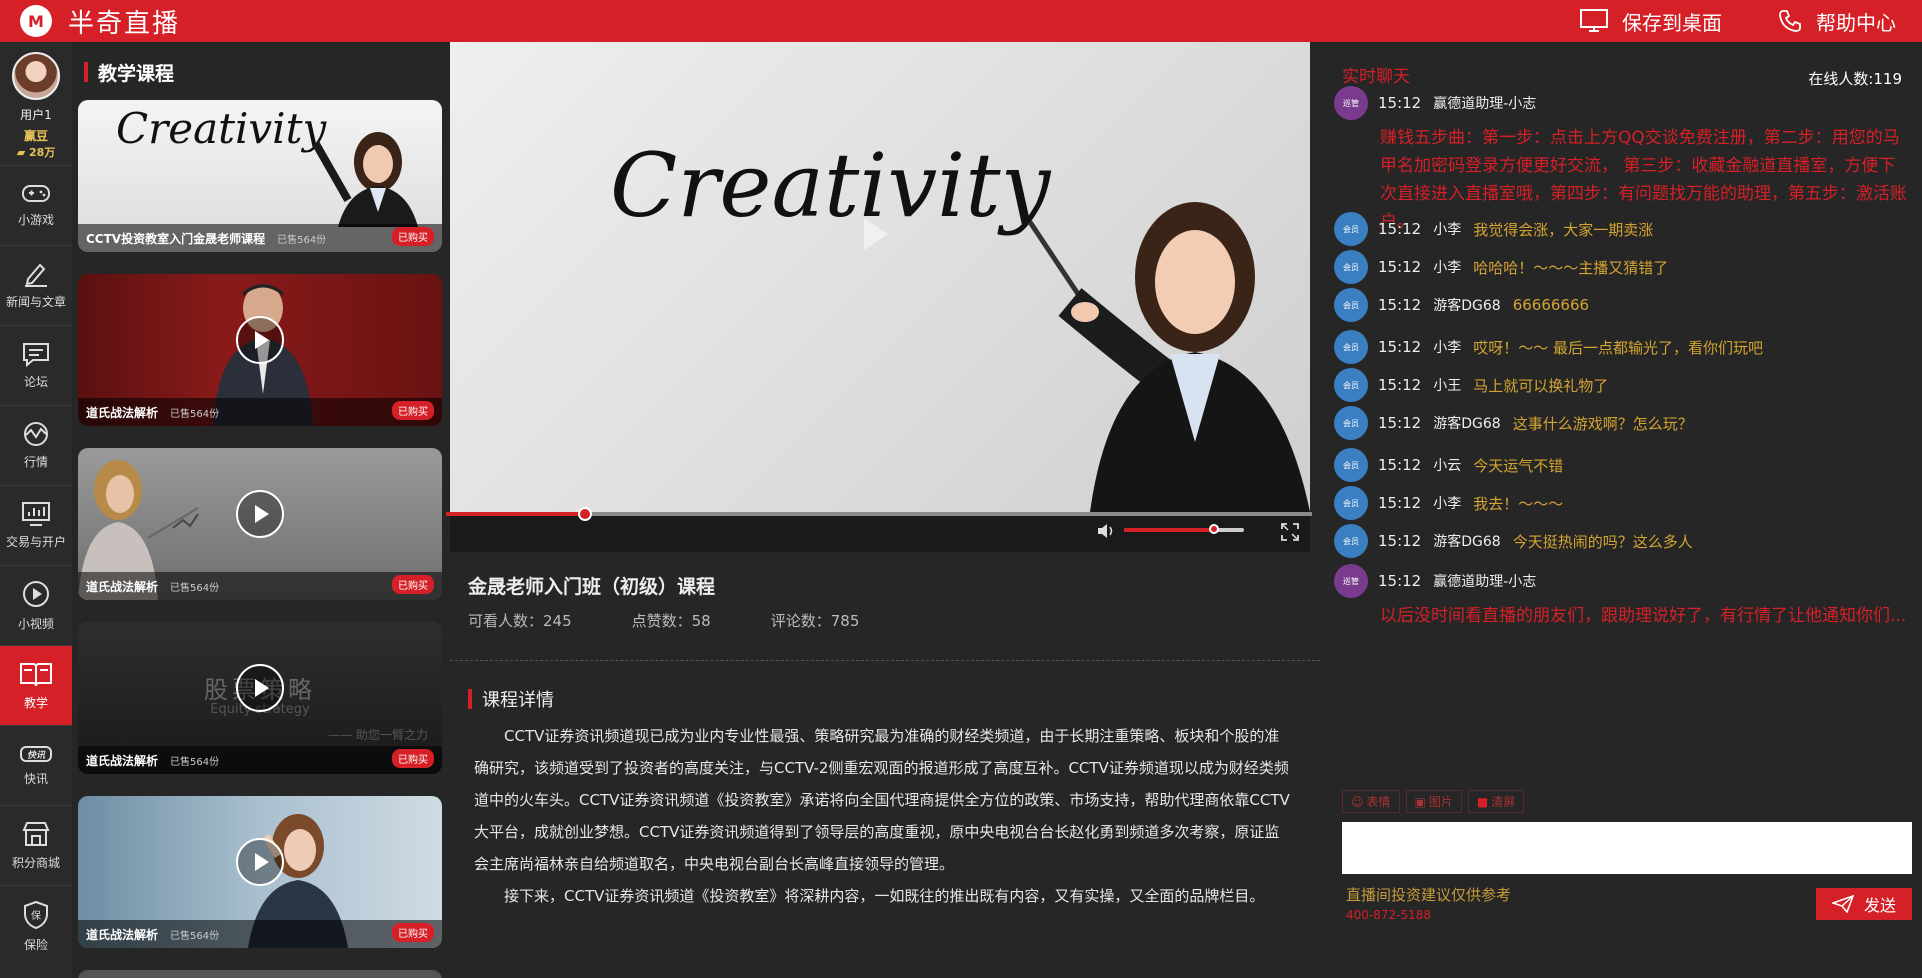  Describe the element at coordinates (36, 846) in the screenshot. I see `nav-item-points-mall: 积分商城` at that location.